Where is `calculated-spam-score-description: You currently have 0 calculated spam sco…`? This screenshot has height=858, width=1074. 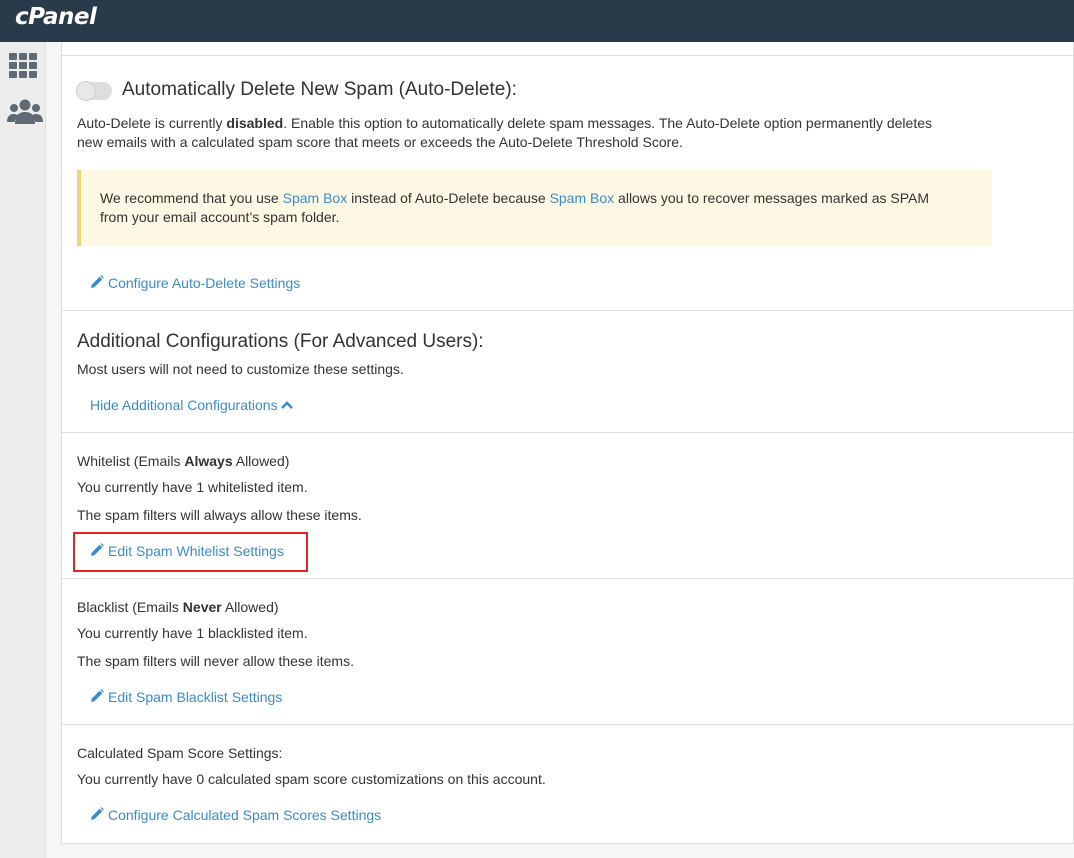
calculated-spam-score-description: You currently have 0 calculated spam sco… is located at coordinates (311, 779).